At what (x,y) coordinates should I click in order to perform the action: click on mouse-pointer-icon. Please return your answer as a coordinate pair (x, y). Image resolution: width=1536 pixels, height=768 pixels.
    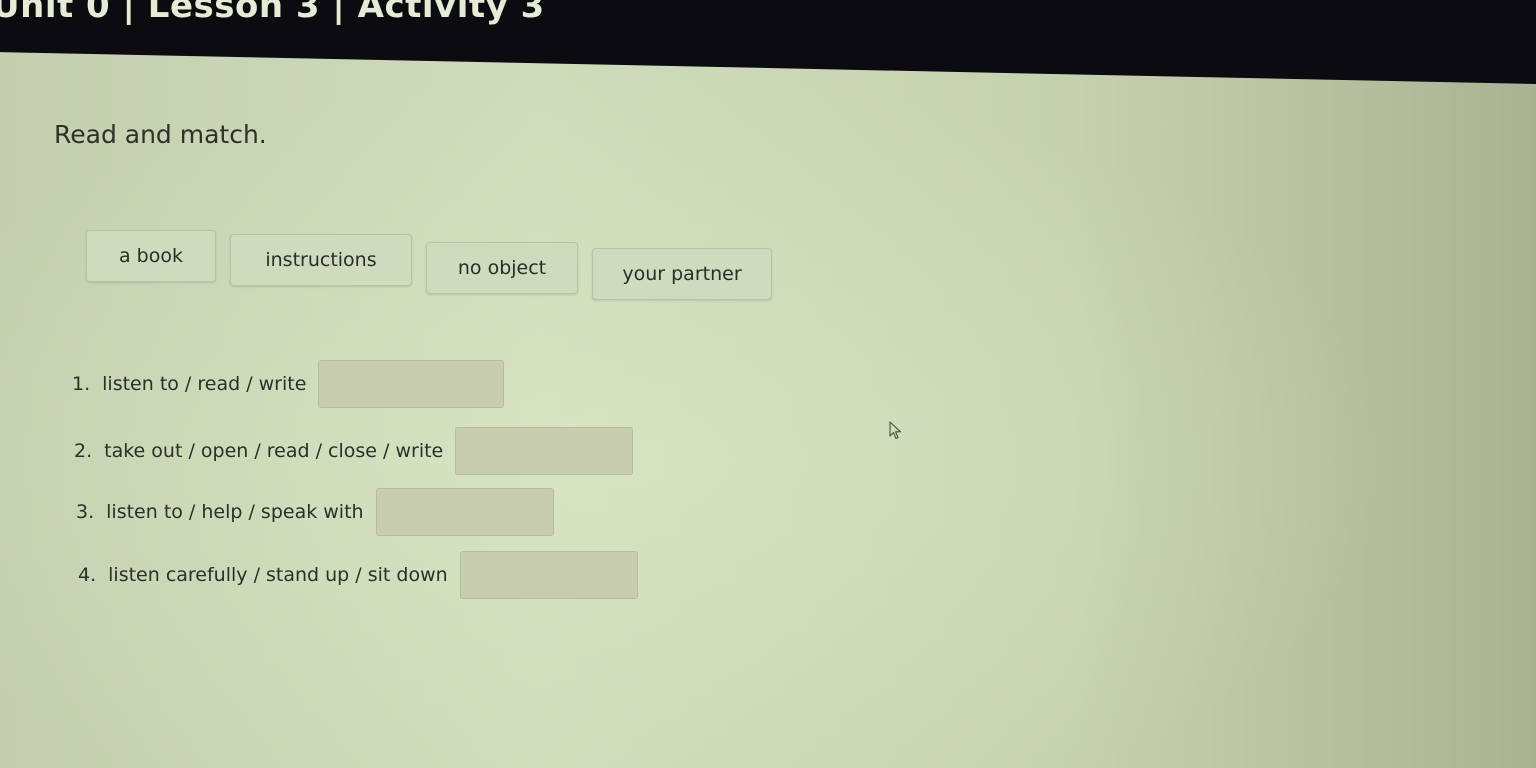
    Looking at the image, I should click on (895, 430).